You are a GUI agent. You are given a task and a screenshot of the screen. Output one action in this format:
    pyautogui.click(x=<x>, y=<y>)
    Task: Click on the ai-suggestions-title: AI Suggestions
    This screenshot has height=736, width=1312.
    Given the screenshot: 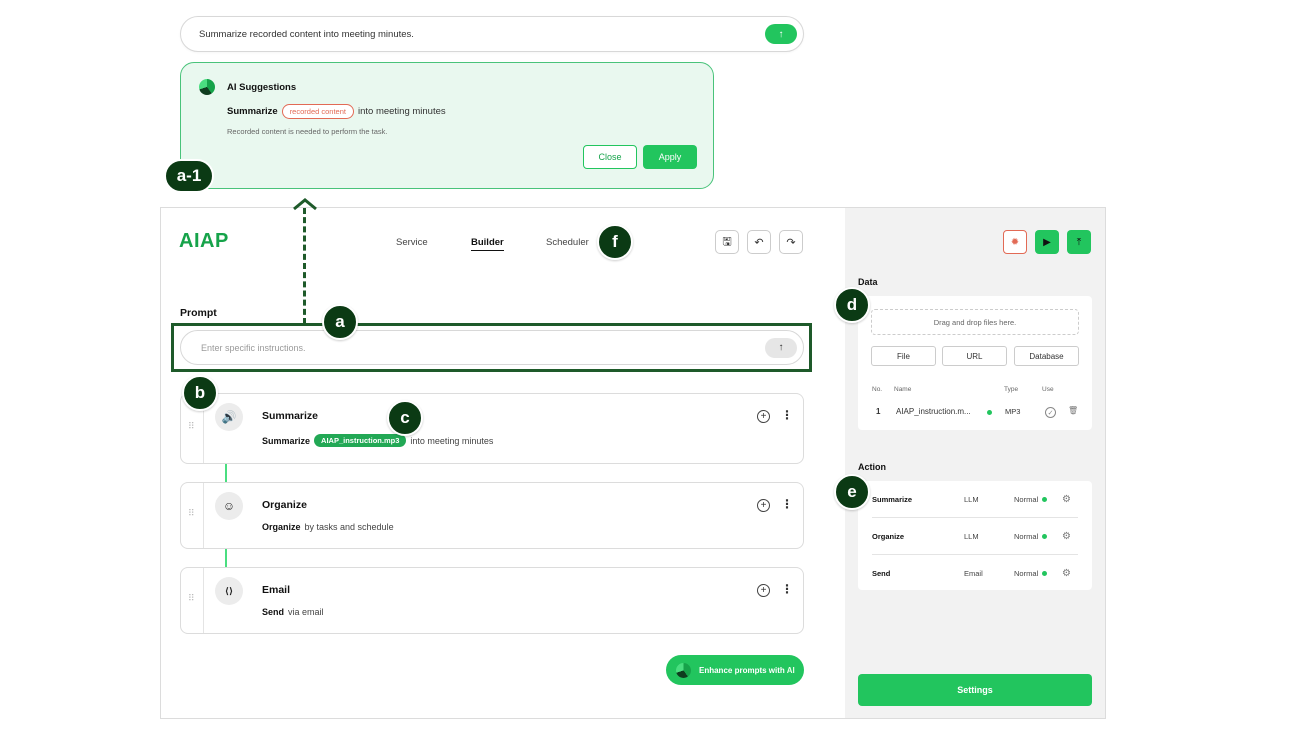 What is the action you would take?
    pyautogui.click(x=262, y=87)
    